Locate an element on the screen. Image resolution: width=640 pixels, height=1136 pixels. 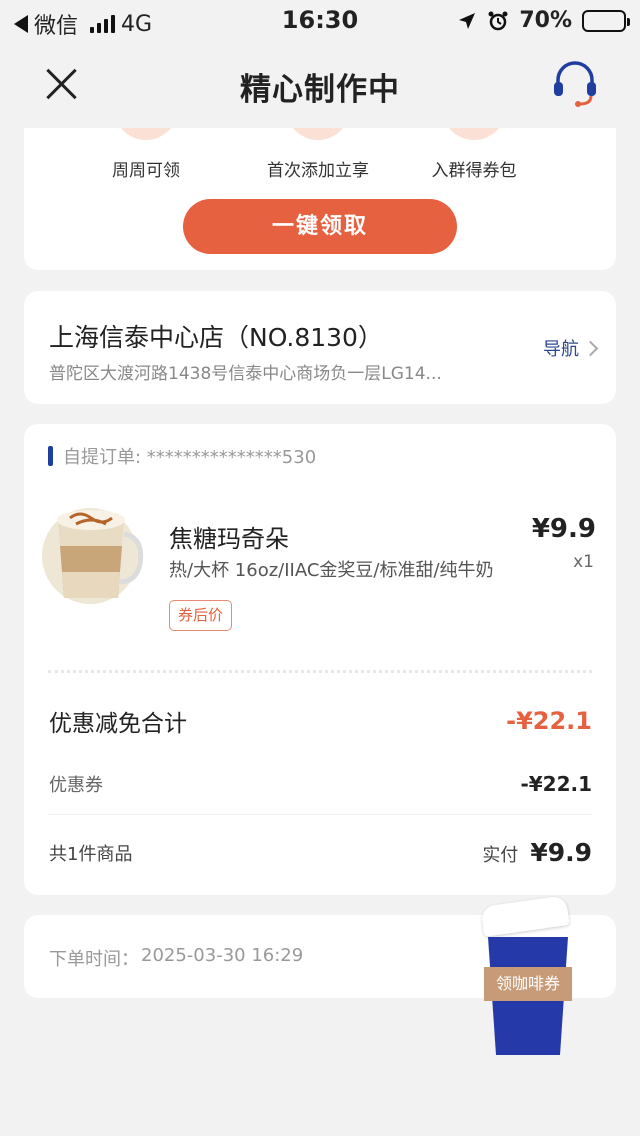
perk-label: 首次添加立享 is located at coordinates (318, 171).